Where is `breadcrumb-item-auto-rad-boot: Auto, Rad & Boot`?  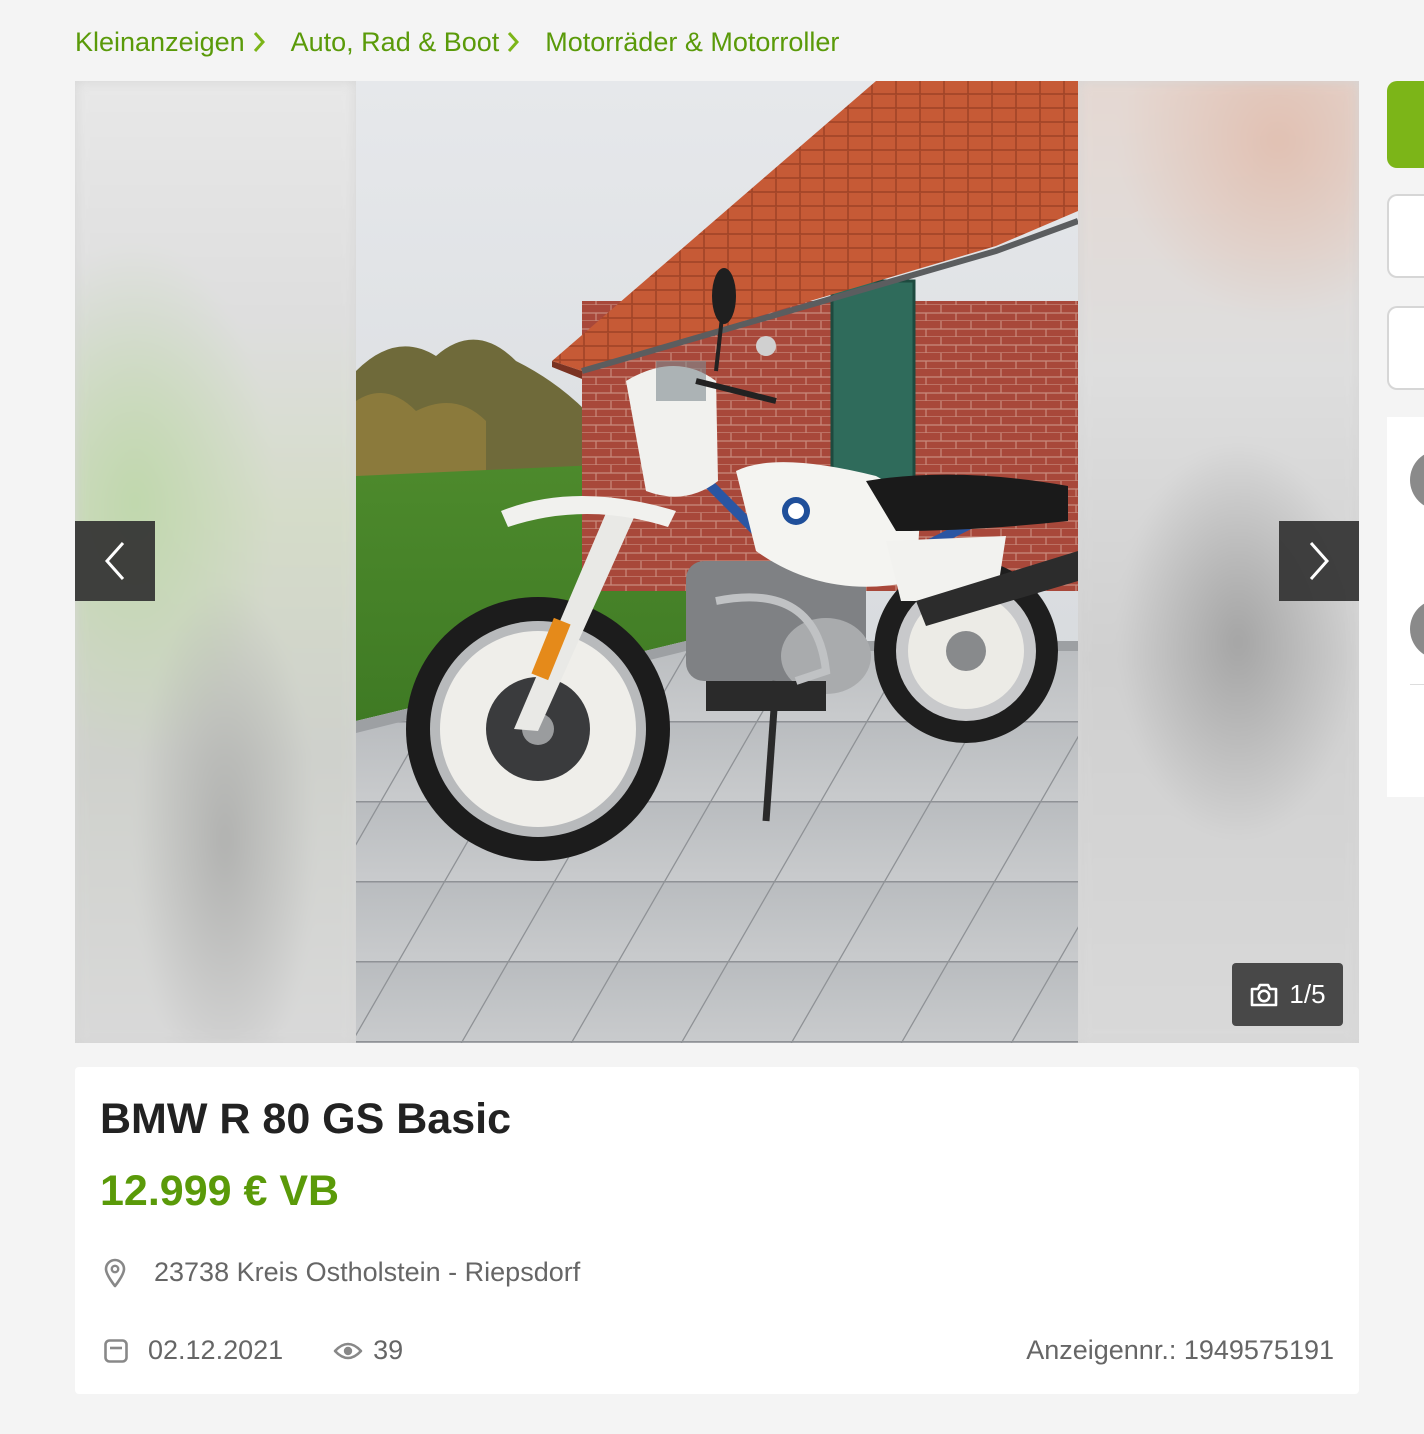
breadcrumb-item-auto-rad-boot: Auto, Rad & Boot is located at coordinates (395, 42).